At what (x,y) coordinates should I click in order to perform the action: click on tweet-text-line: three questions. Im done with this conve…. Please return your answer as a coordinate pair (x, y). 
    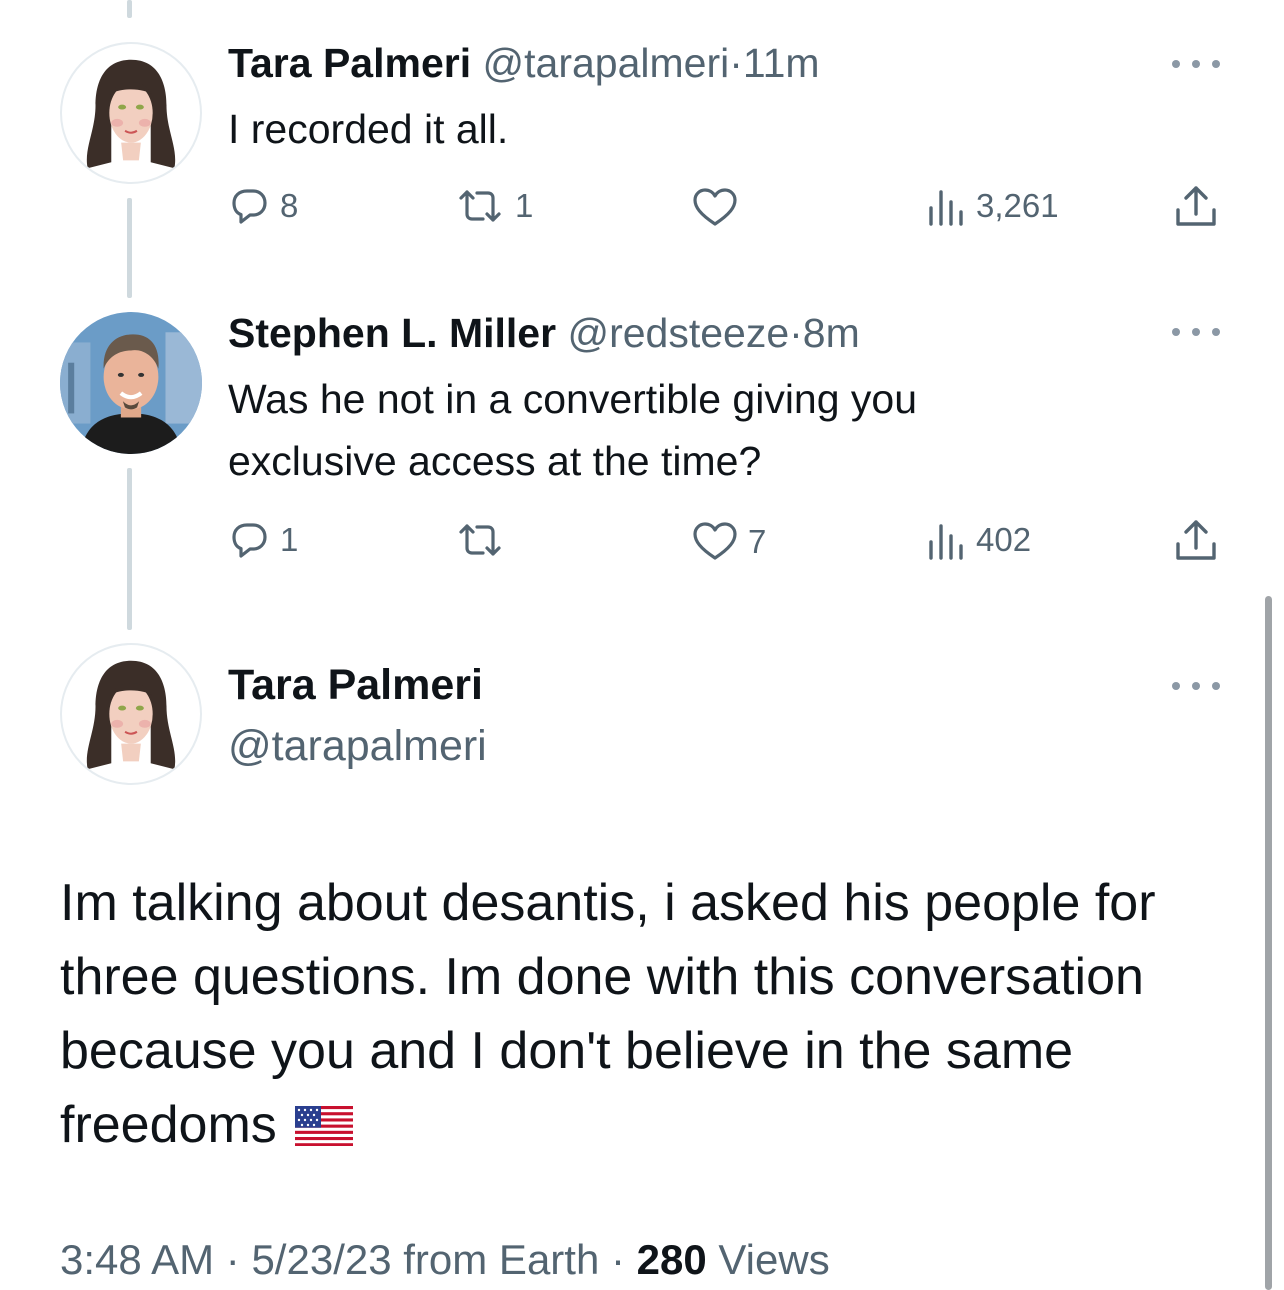
    Looking at the image, I should click on (602, 977).